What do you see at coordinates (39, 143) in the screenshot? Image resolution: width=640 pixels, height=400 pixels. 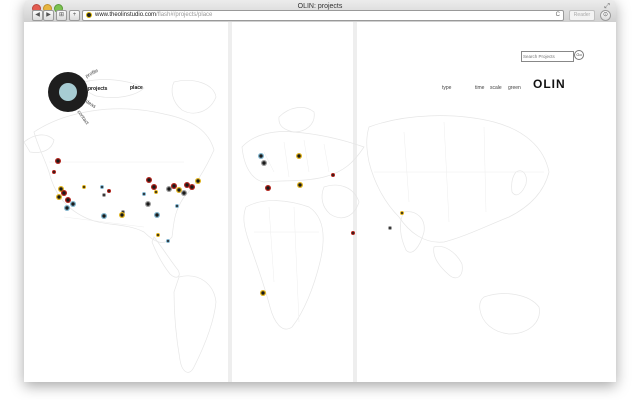 I see `alaska-outline` at bounding box center [39, 143].